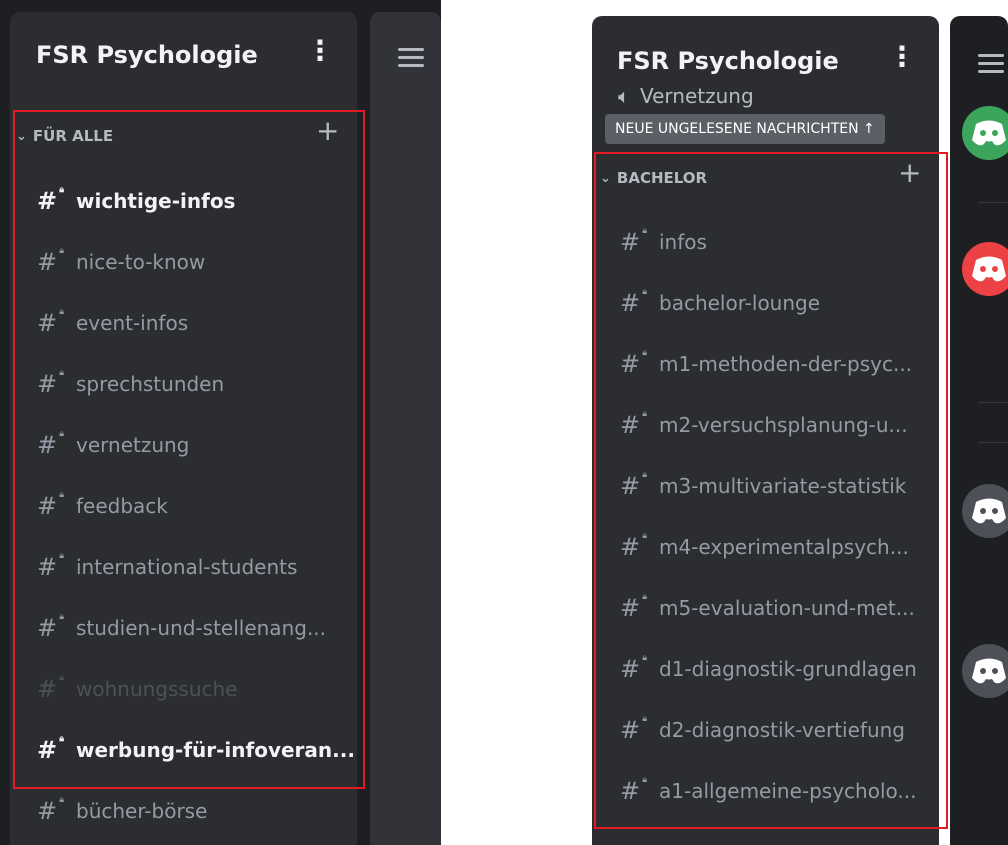 This screenshot has width=1008, height=845. What do you see at coordinates (142, 810) in the screenshot?
I see `channel-label: bücher-börse` at bounding box center [142, 810].